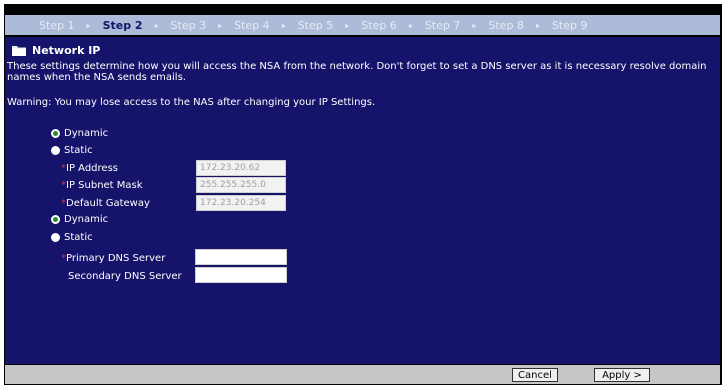  I want to click on page-header: Network IP, so click(56, 50).